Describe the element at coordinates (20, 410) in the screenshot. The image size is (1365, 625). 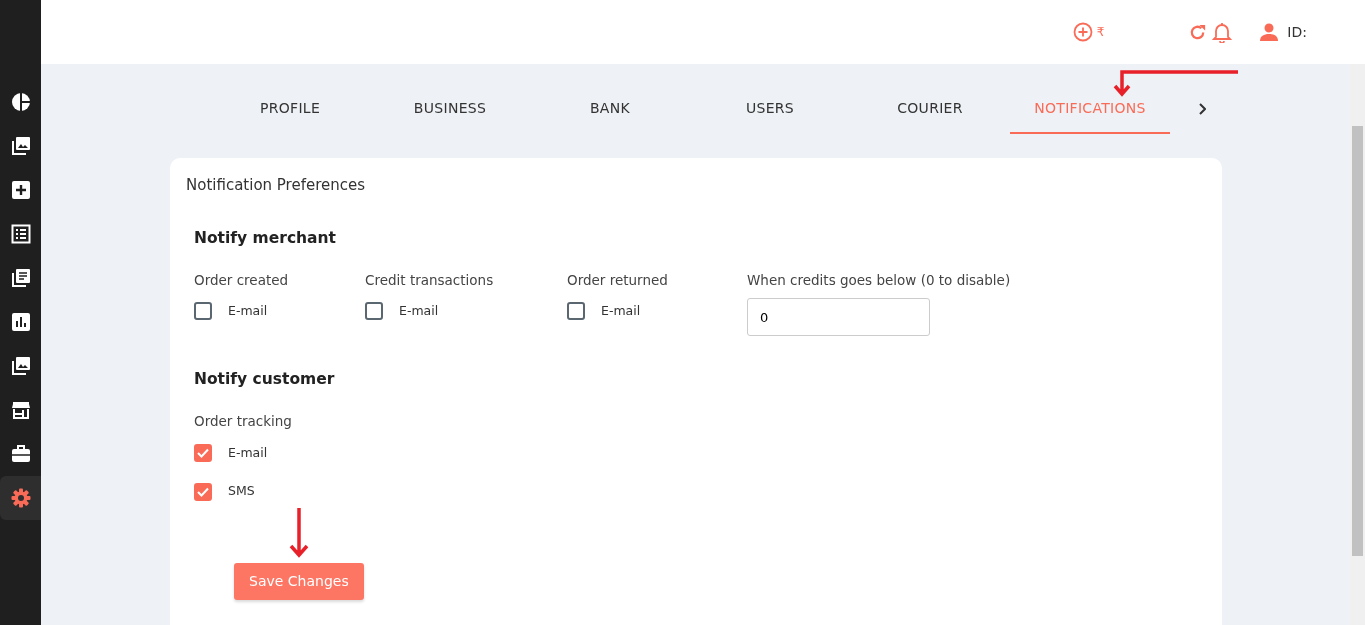
I see `store-icon` at that location.